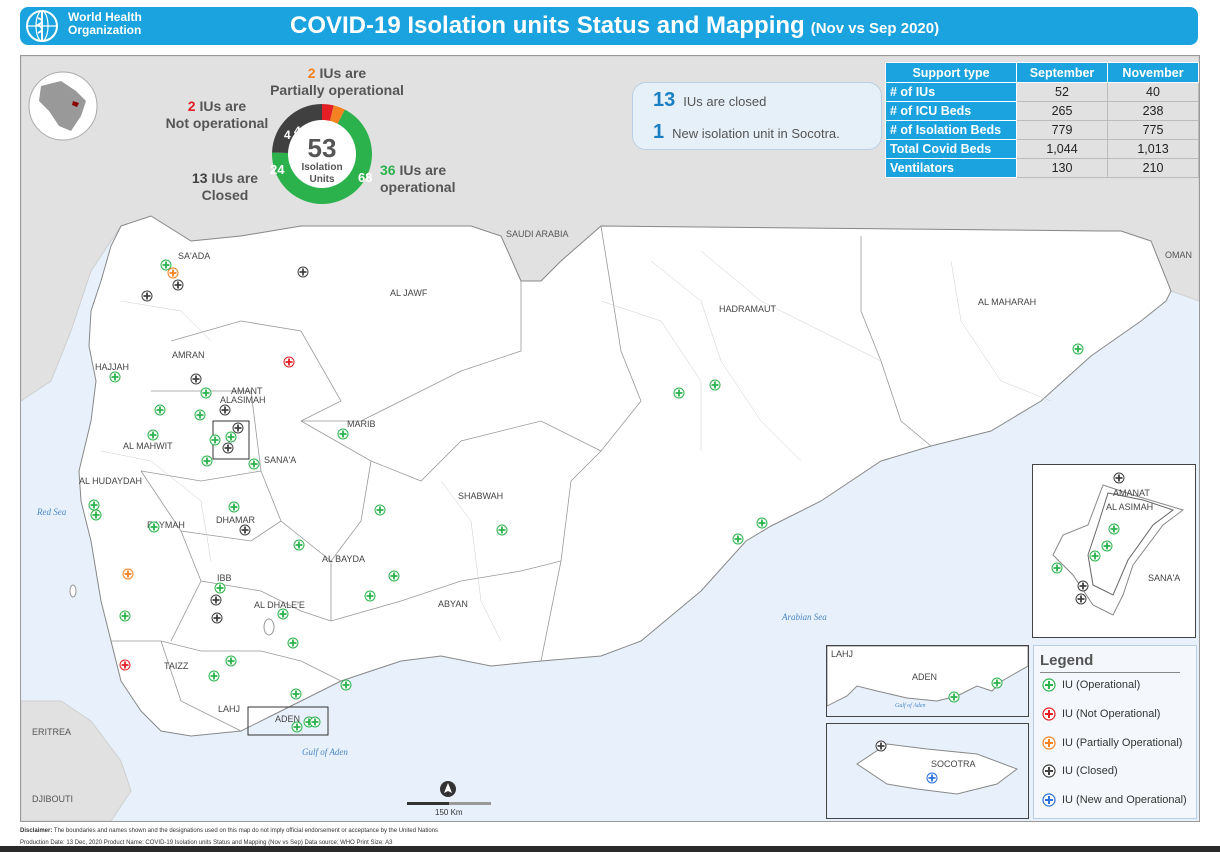  Describe the element at coordinates (610, 849) in the screenshot. I see `bottom-bar` at that location.